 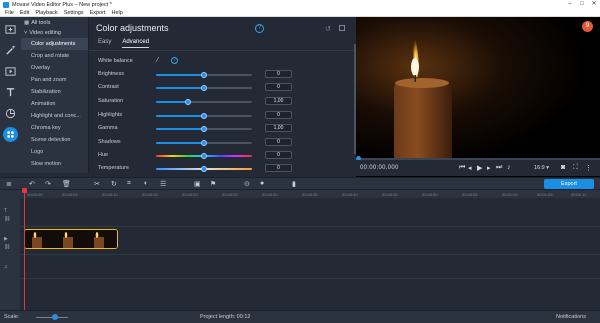 I want to click on highlights-value-field: 0, so click(x=278, y=115).